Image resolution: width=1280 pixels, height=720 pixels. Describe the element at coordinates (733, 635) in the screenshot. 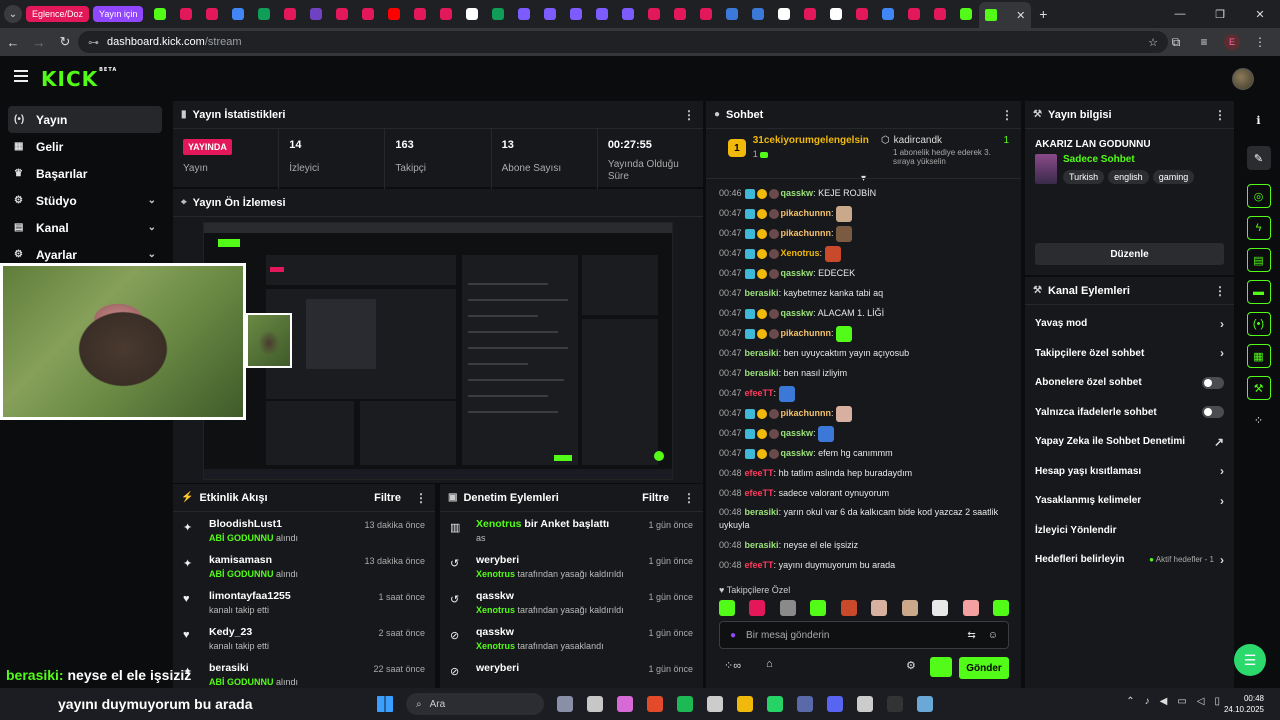

I see `mic-icon: ●` at that location.